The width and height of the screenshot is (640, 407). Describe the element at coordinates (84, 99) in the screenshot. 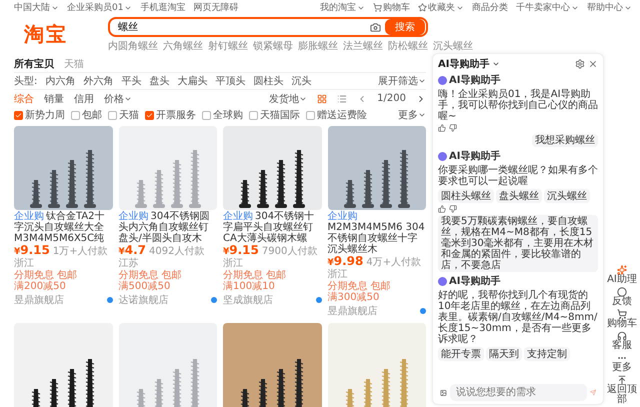

I see `sort-option: 信用` at that location.